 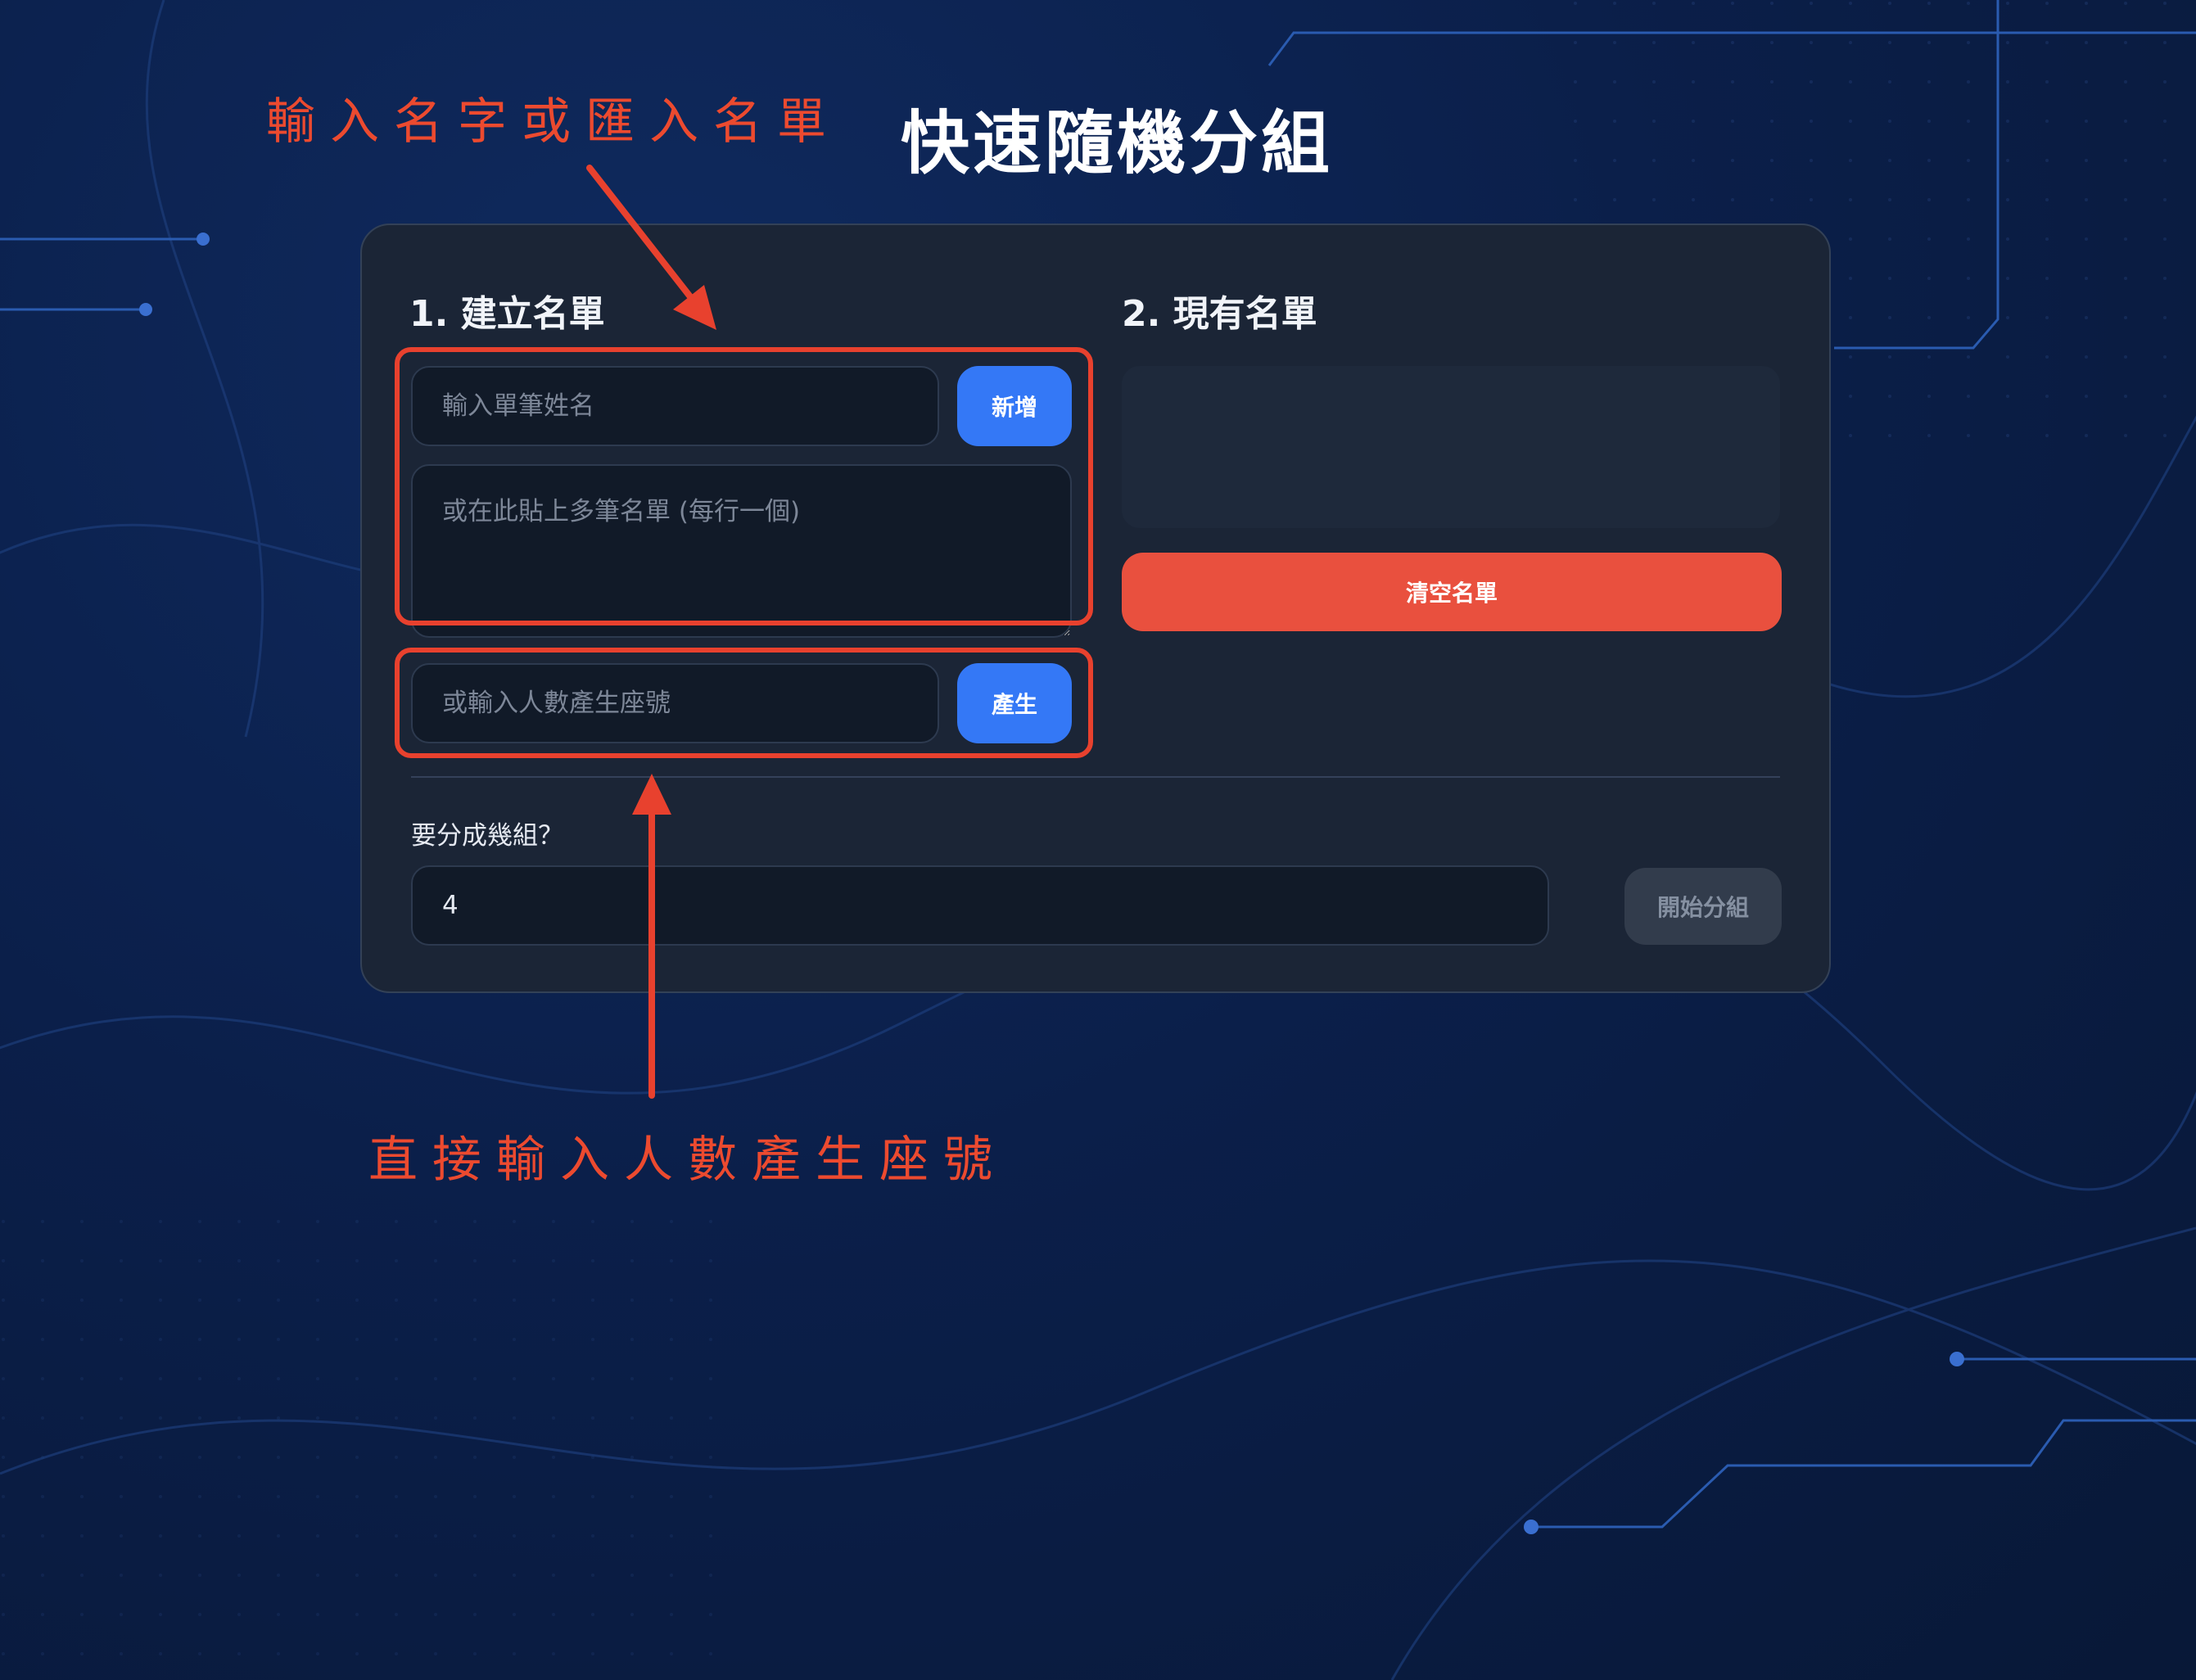 What do you see at coordinates (1219, 314) in the screenshot?
I see `current-list-title: 2. 現有名單` at bounding box center [1219, 314].